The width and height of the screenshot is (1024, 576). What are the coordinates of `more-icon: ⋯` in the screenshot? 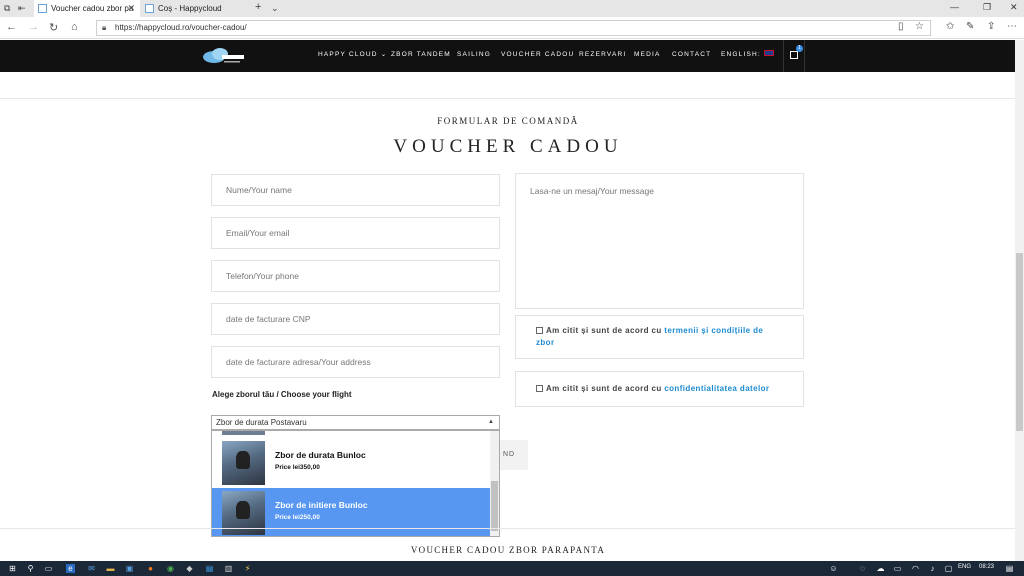 It's located at (1012, 26).